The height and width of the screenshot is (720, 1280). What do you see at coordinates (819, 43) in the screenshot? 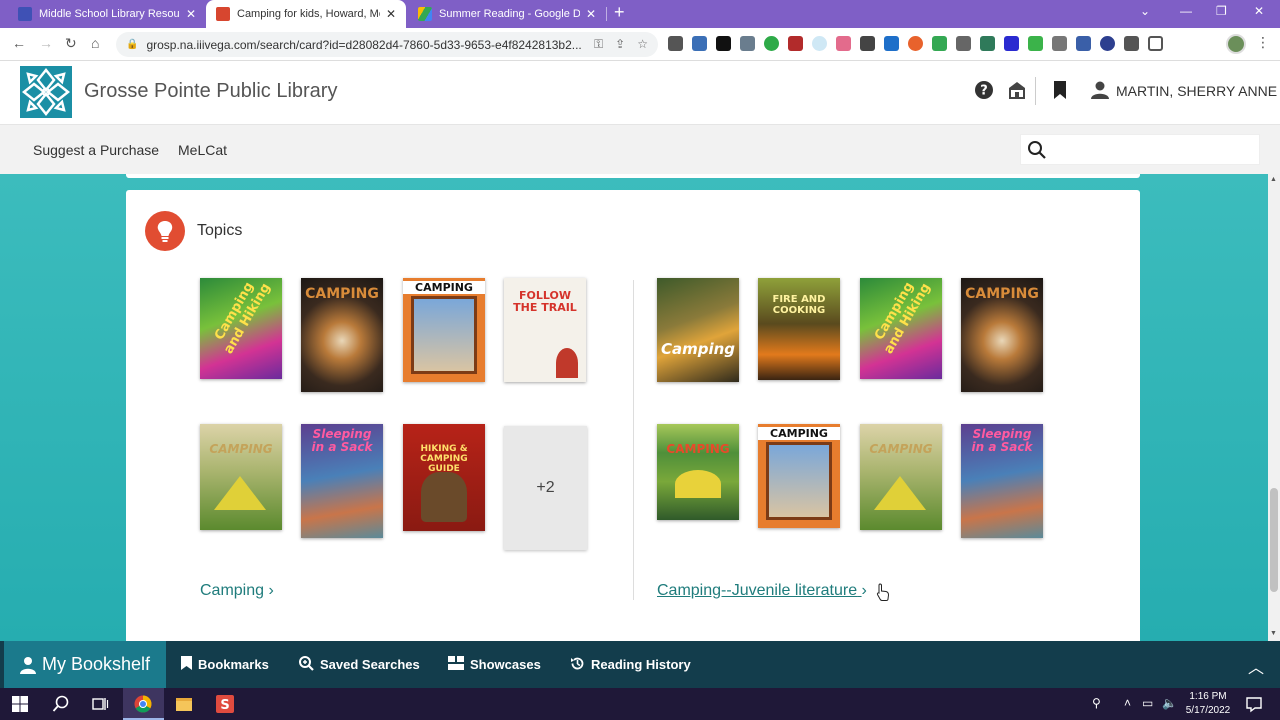
I see `circle-extension-icon` at bounding box center [819, 43].